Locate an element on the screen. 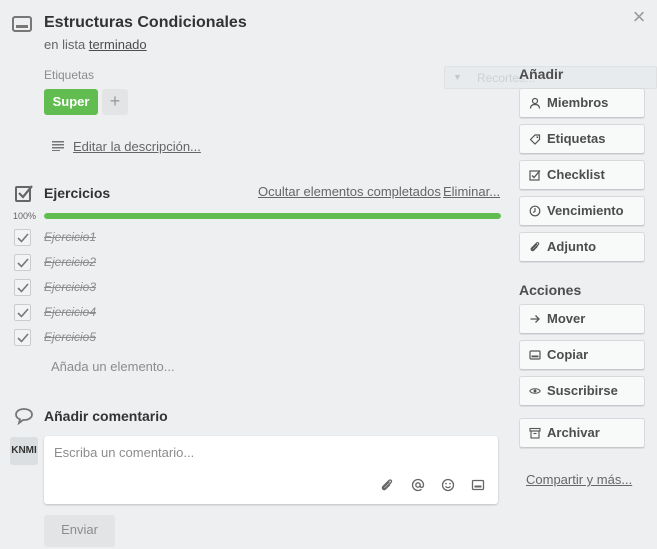 The width and height of the screenshot is (657, 549). archive-button: Archivar is located at coordinates (582, 433).